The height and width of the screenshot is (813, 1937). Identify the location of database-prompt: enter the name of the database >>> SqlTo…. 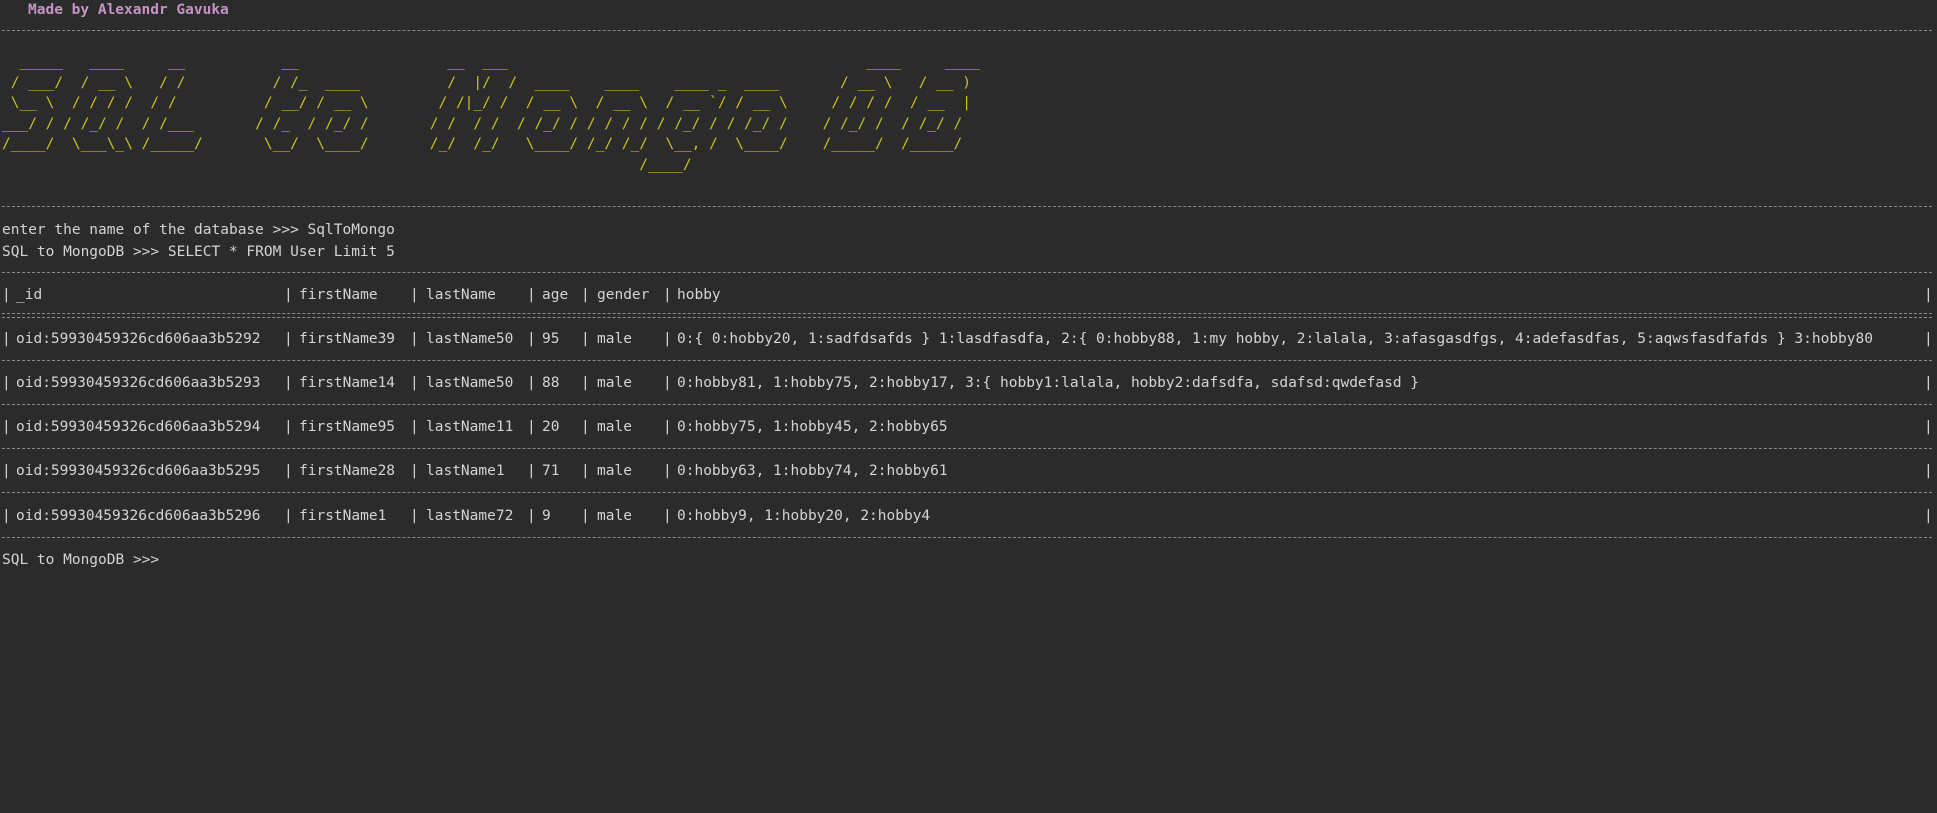
(198, 230).